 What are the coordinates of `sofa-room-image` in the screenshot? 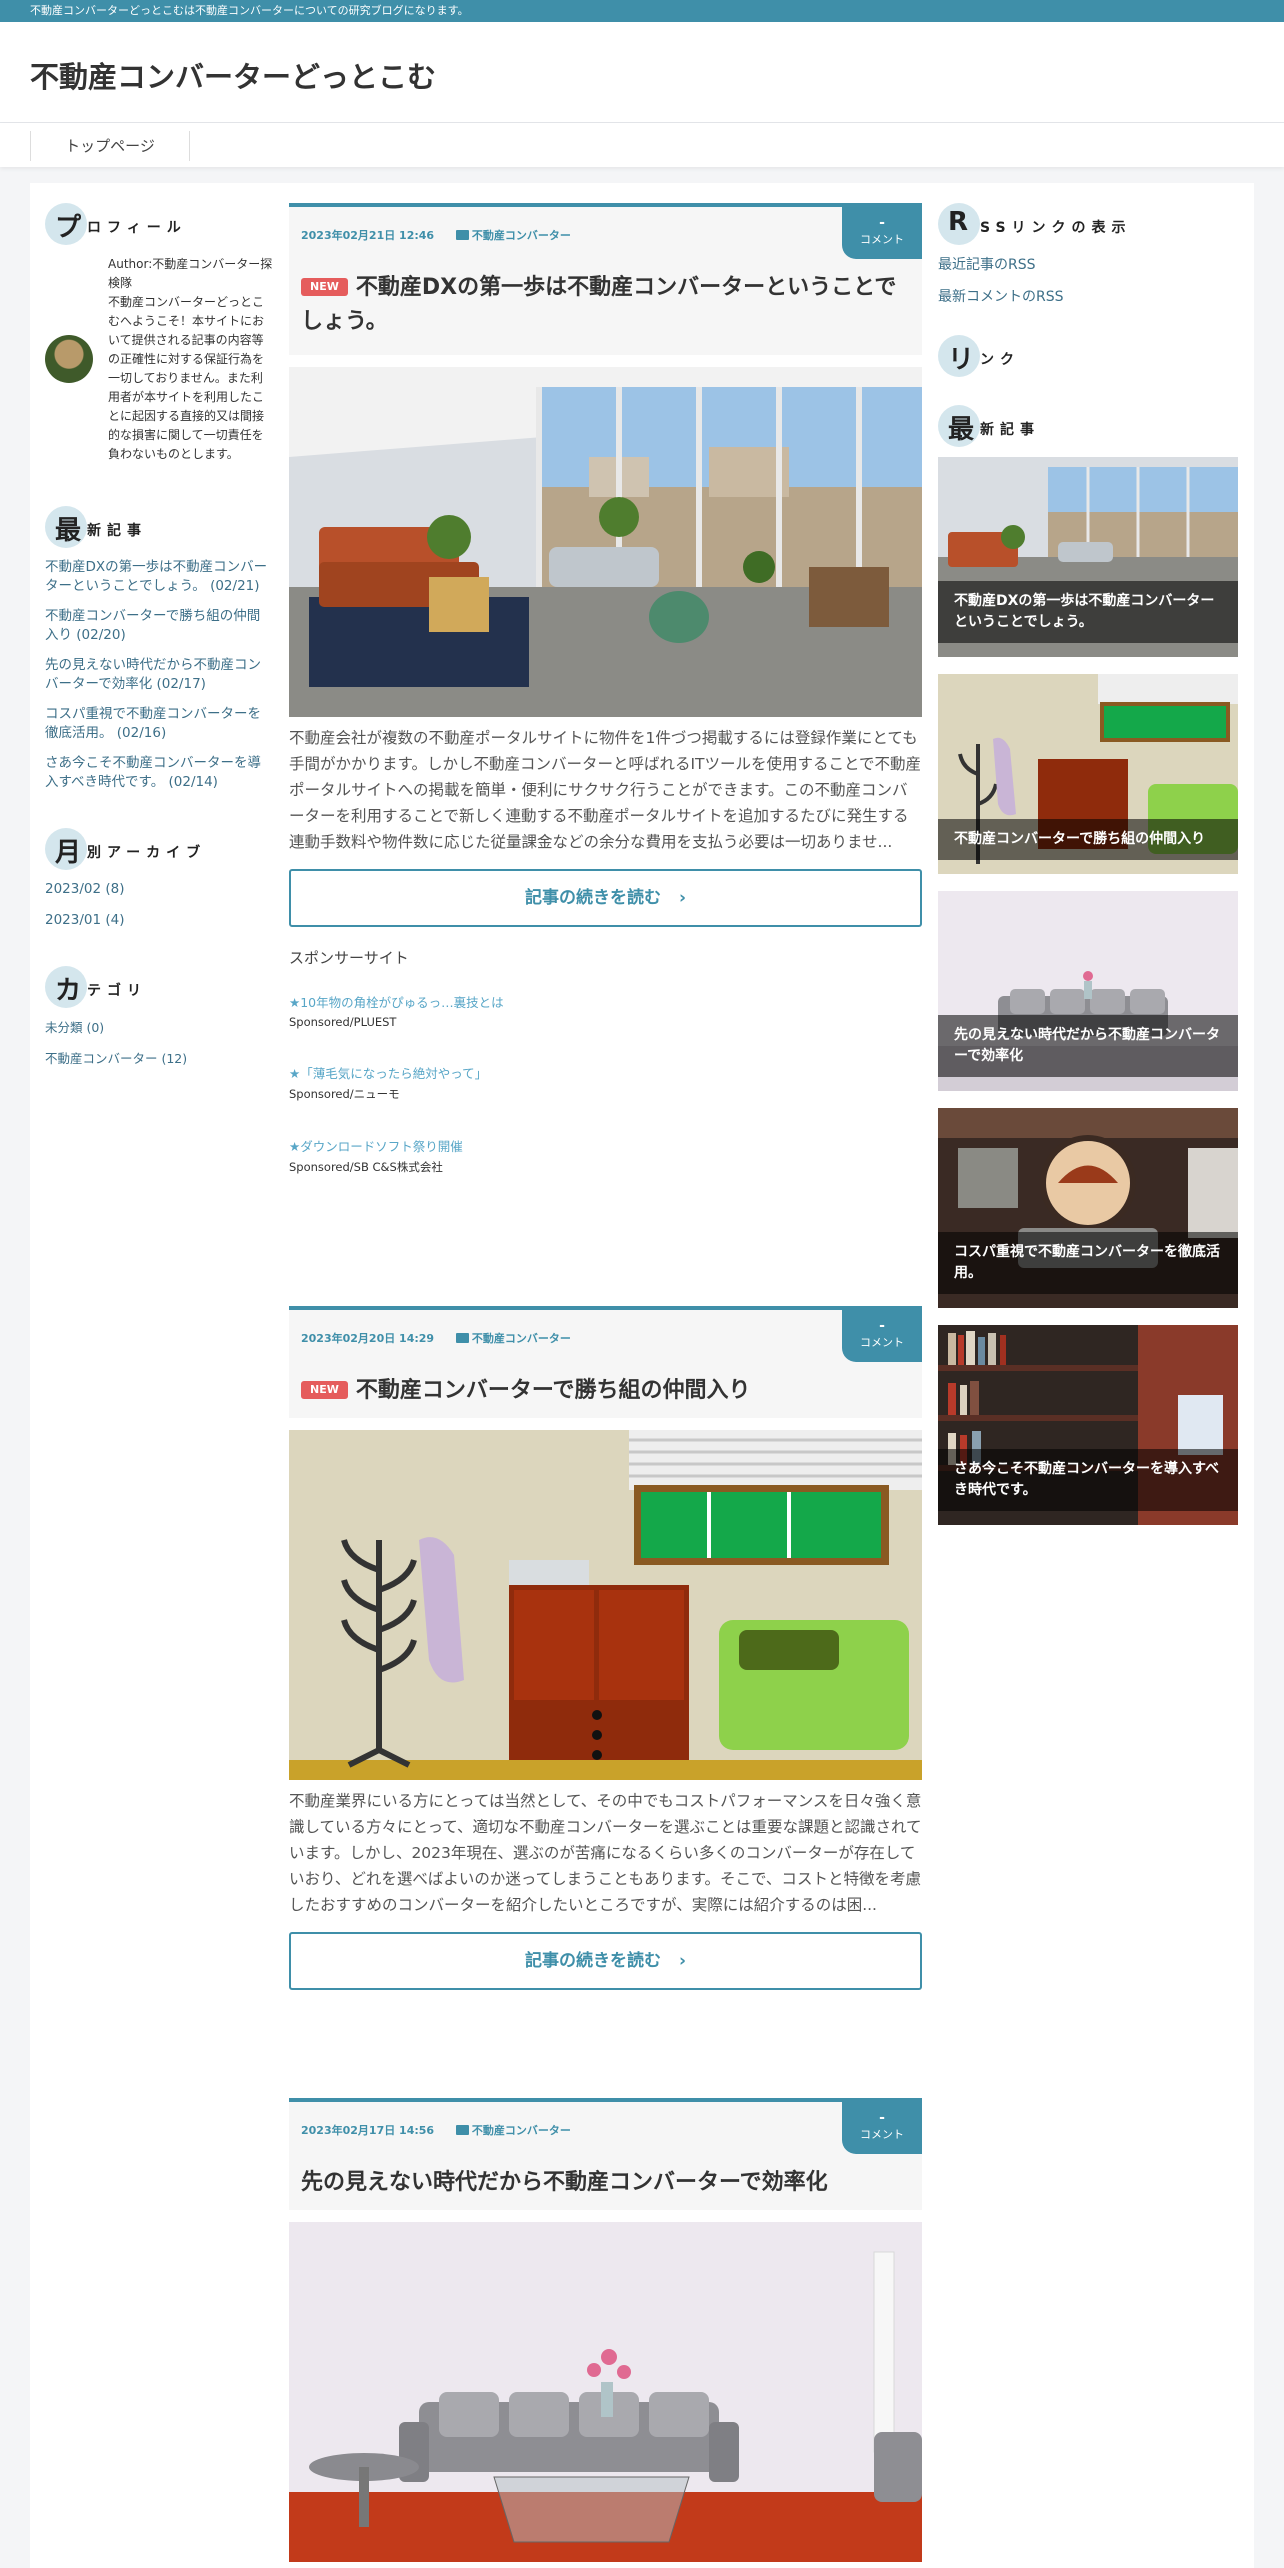 It's located at (605, 2392).